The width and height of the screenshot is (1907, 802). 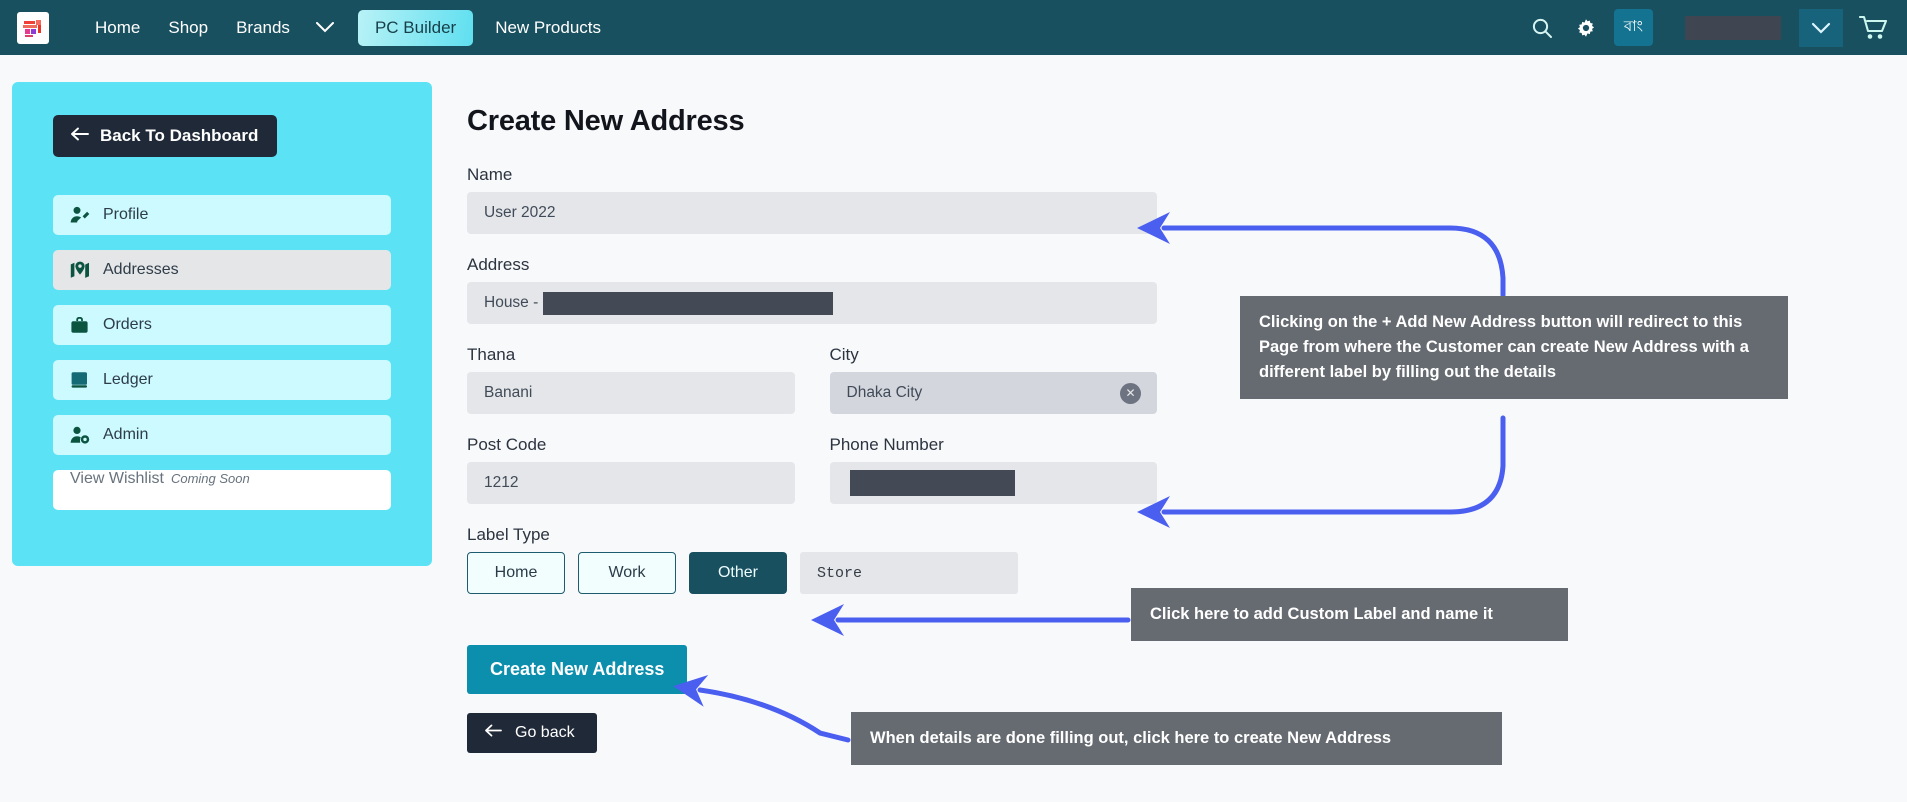 What do you see at coordinates (117, 478) in the screenshot?
I see `view-wishlist-label: View Wishlist` at bounding box center [117, 478].